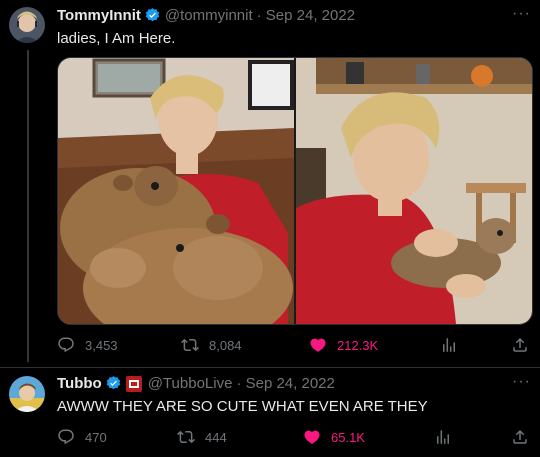  I want to click on reply-button: 3,453, so click(87, 345).